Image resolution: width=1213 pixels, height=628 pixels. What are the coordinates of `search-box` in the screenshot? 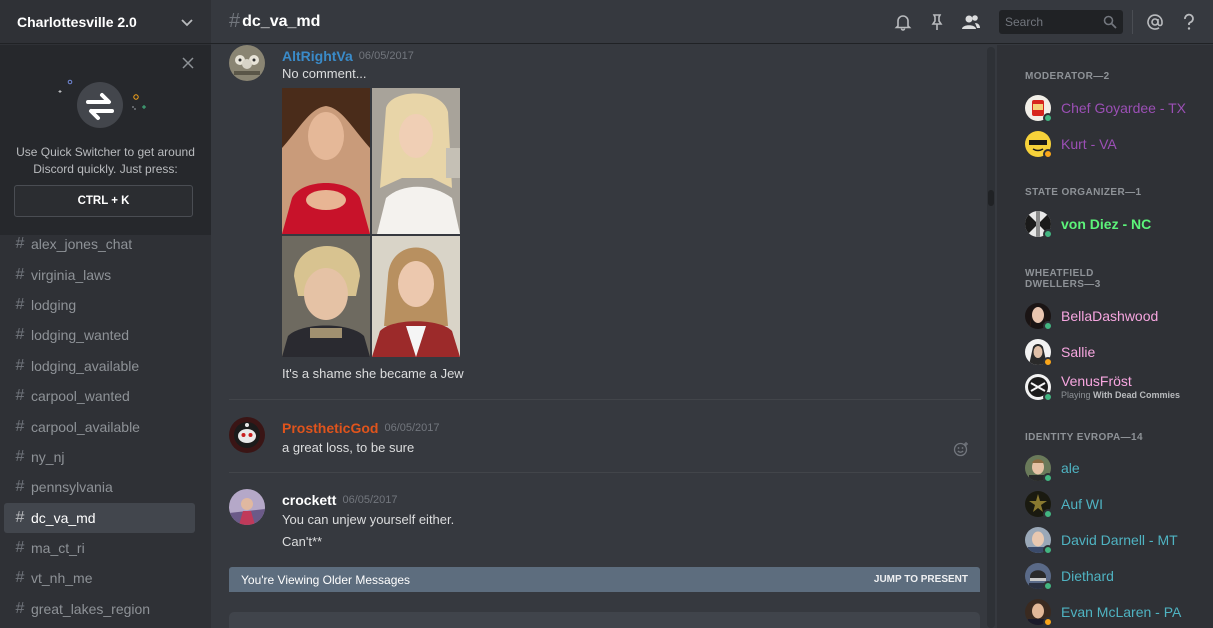 It's located at (1061, 22).